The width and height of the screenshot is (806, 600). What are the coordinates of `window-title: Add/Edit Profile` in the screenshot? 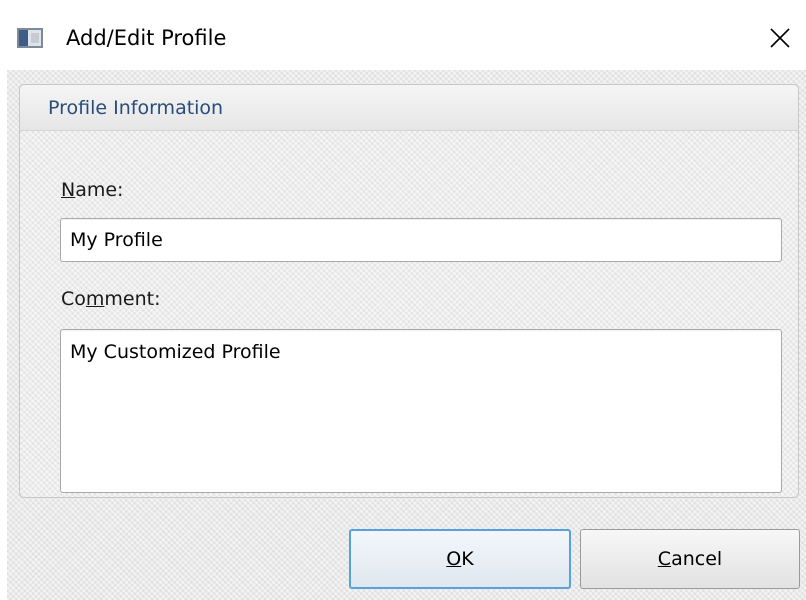 It's located at (146, 38).